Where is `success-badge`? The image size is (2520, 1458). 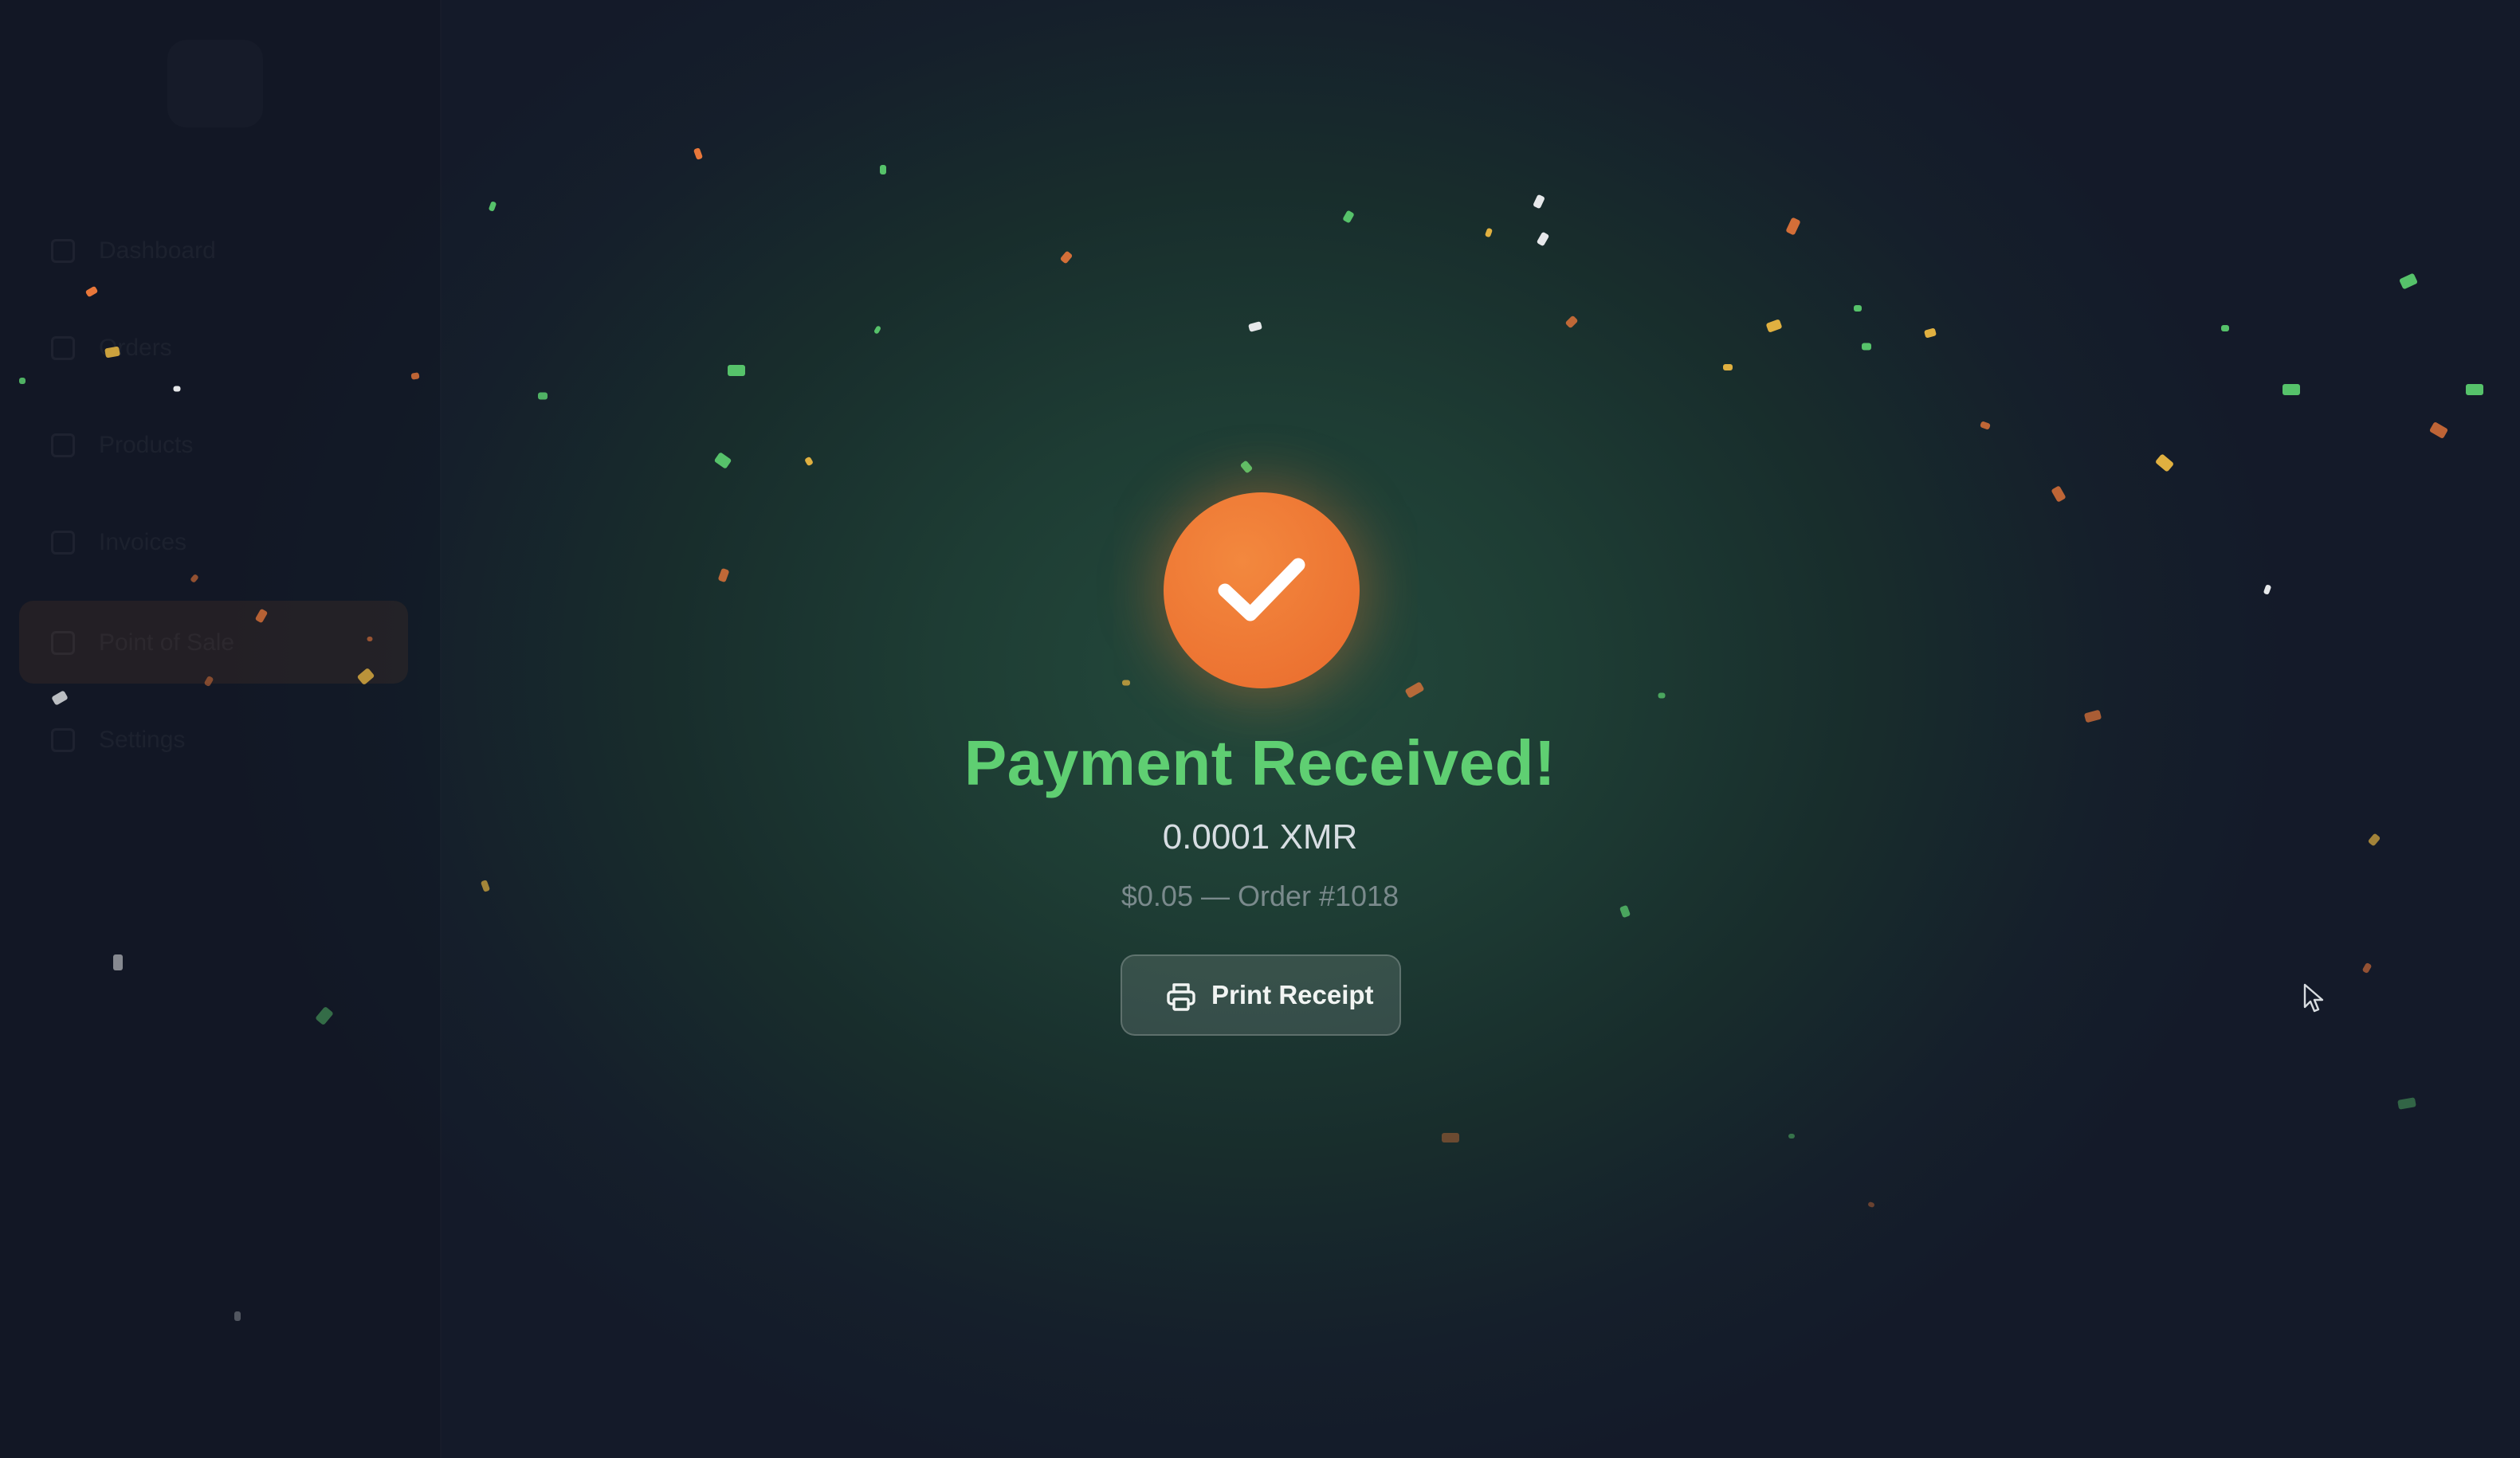
success-badge is located at coordinates (1262, 590).